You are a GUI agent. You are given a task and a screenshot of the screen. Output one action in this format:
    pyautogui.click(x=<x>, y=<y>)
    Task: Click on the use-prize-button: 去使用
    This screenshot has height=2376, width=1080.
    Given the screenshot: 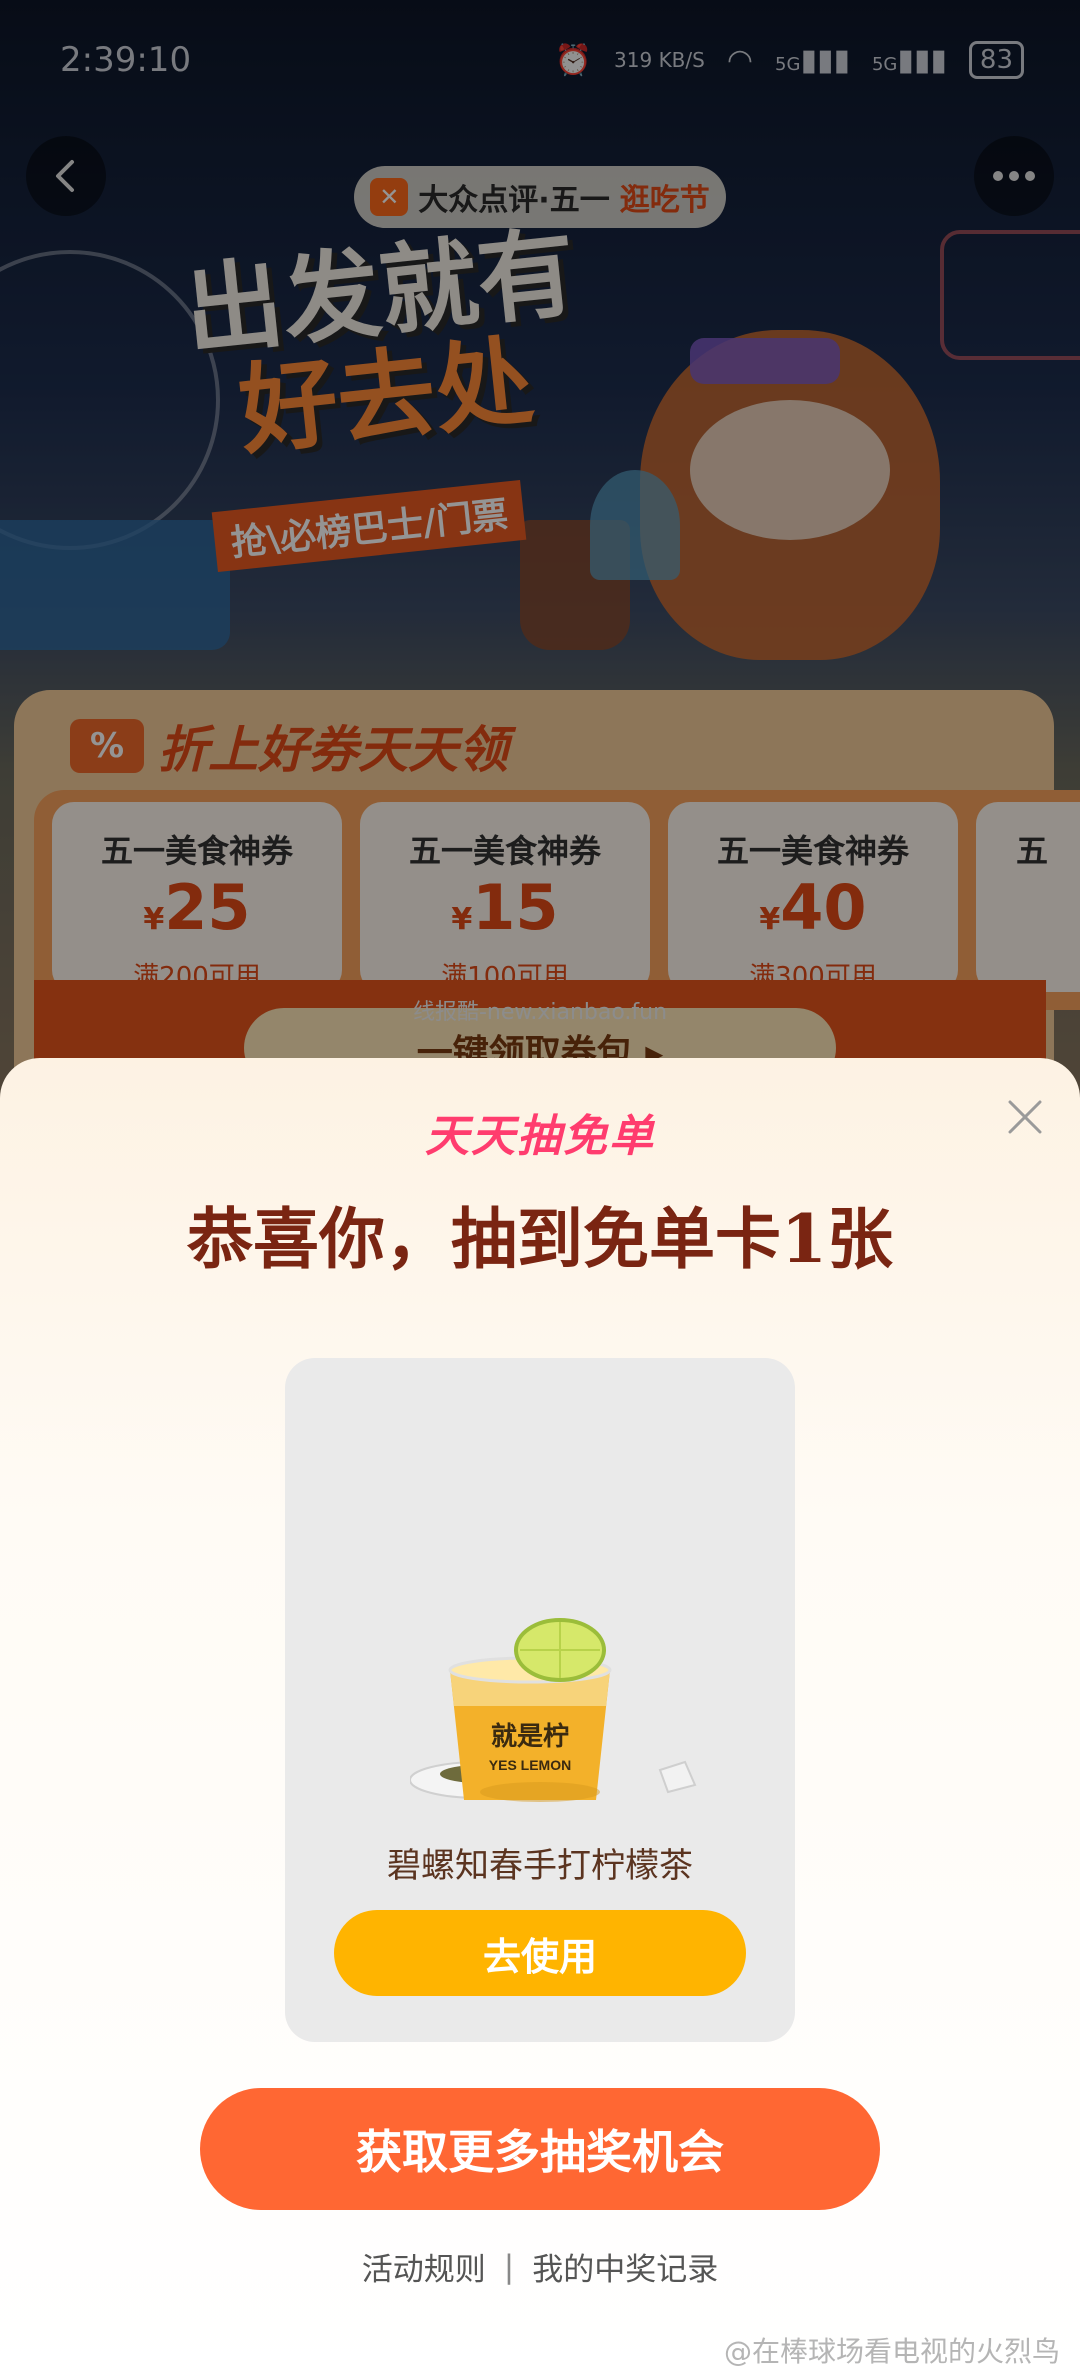 What is the action you would take?
    pyautogui.click(x=540, y=1953)
    